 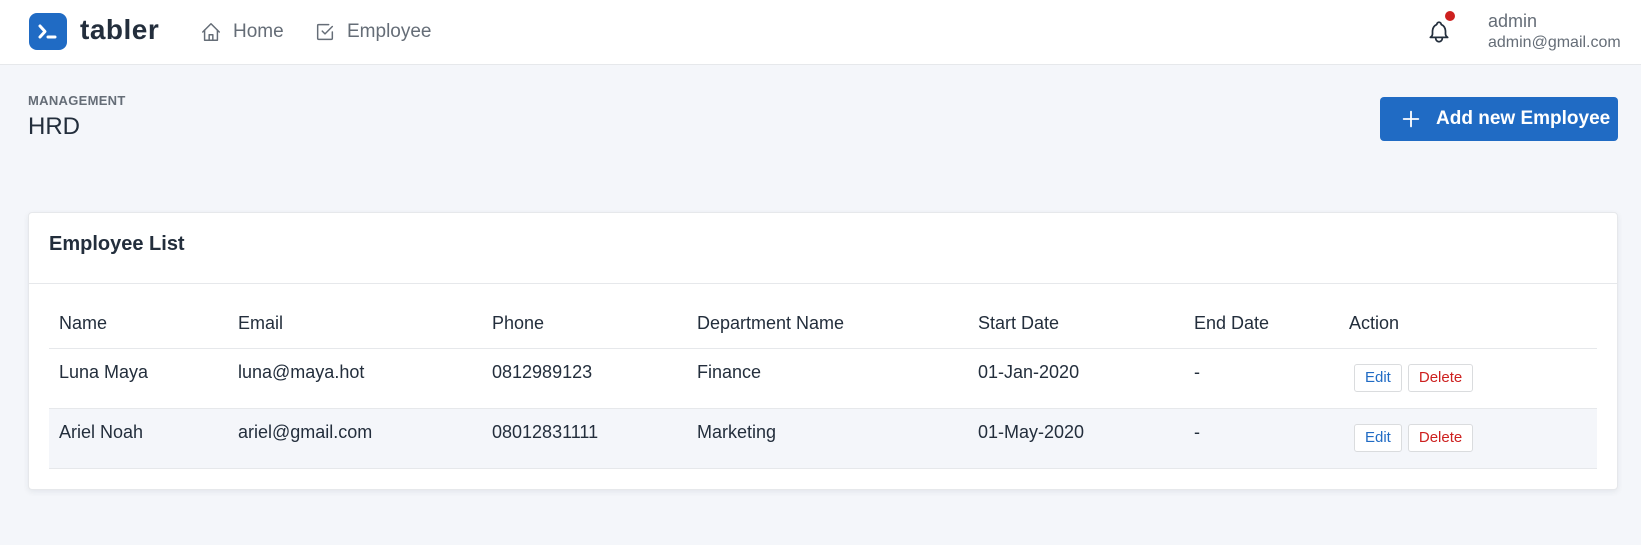 I want to click on cell-start-date: 01-Jan-2020, so click(x=1076, y=378).